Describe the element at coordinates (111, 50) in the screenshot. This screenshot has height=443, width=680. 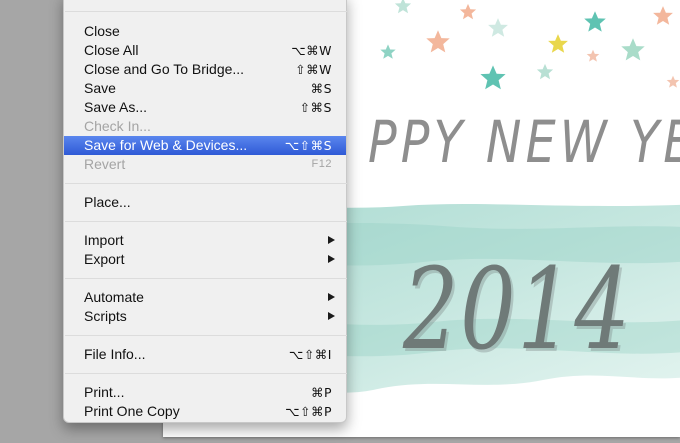
I see `menu-item-label: Close All` at that location.